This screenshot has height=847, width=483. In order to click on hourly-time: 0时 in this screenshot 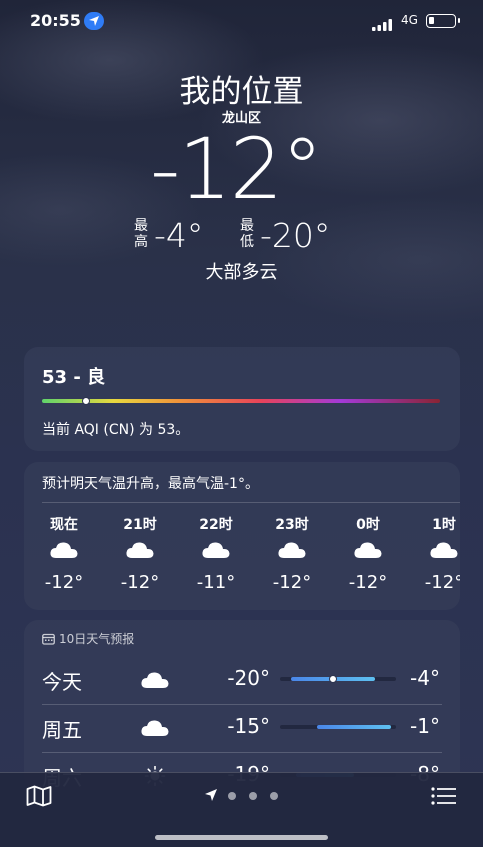, I will do `click(368, 525)`.